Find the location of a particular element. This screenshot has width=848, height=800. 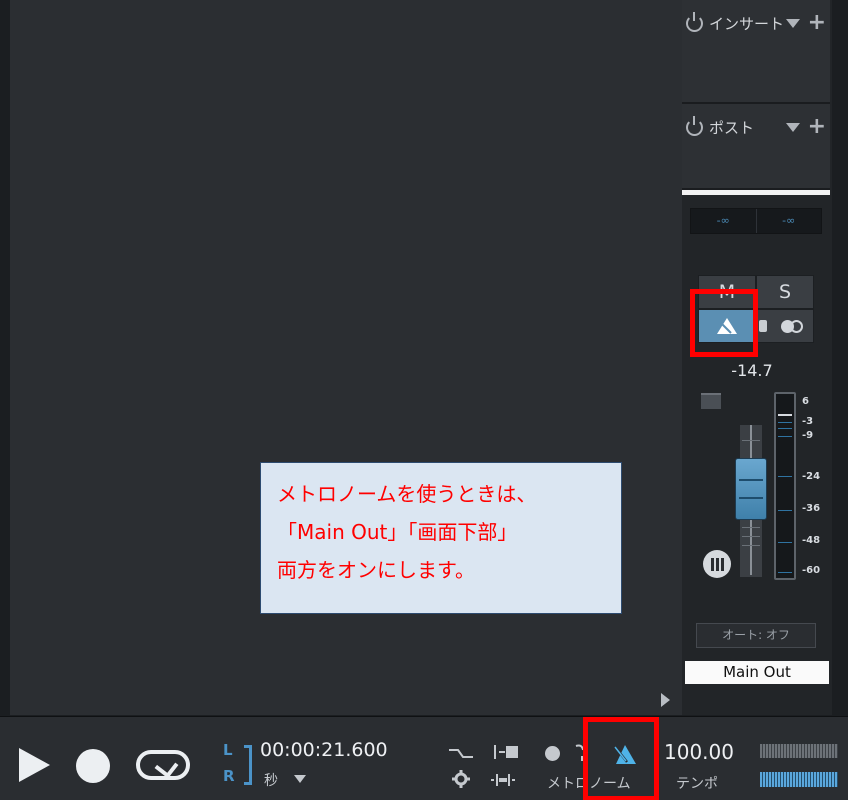

meter-scale-label: 6 is located at coordinates (805, 401).